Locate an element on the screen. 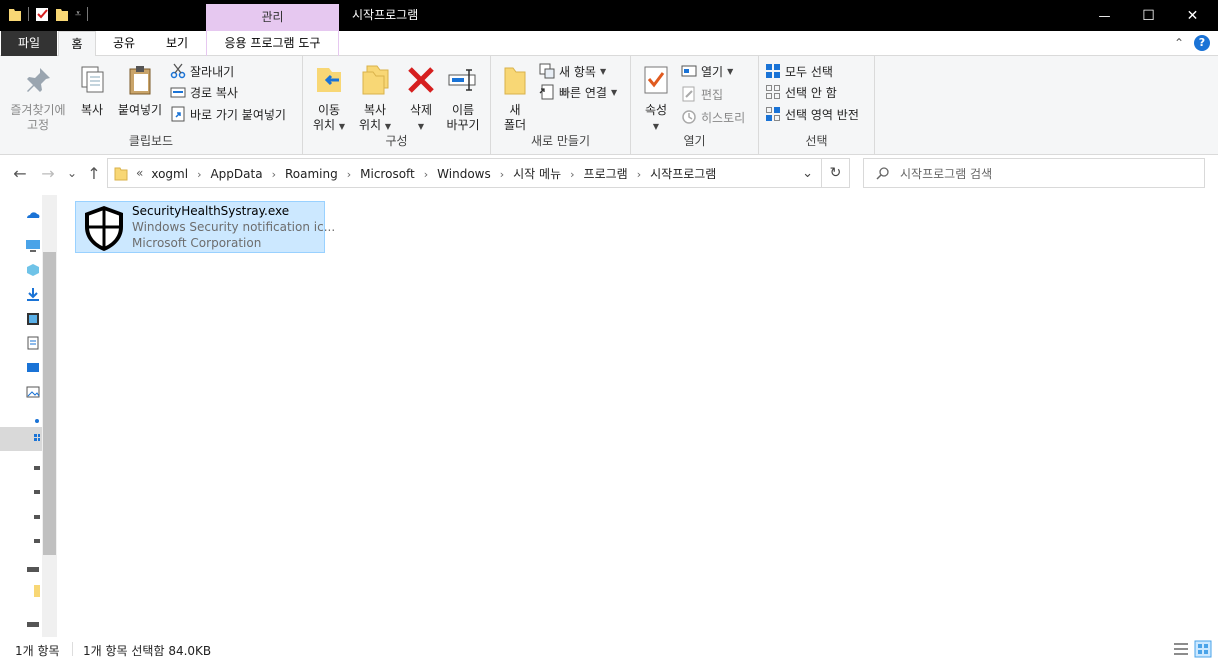 This screenshot has width=1218, height=662. new-folder-button: 새 폴더 is located at coordinates (515, 98).